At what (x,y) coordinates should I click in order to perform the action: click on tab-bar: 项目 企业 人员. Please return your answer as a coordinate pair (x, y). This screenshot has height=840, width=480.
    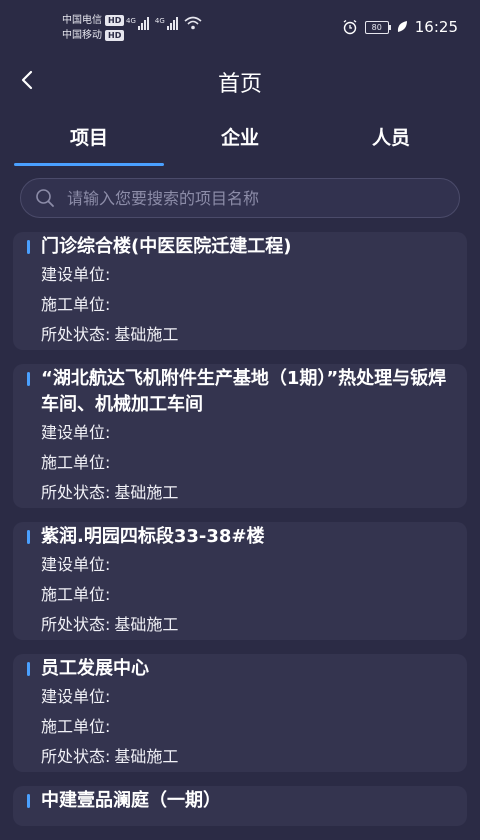
    Looking at the image, I should click on (240, 143).